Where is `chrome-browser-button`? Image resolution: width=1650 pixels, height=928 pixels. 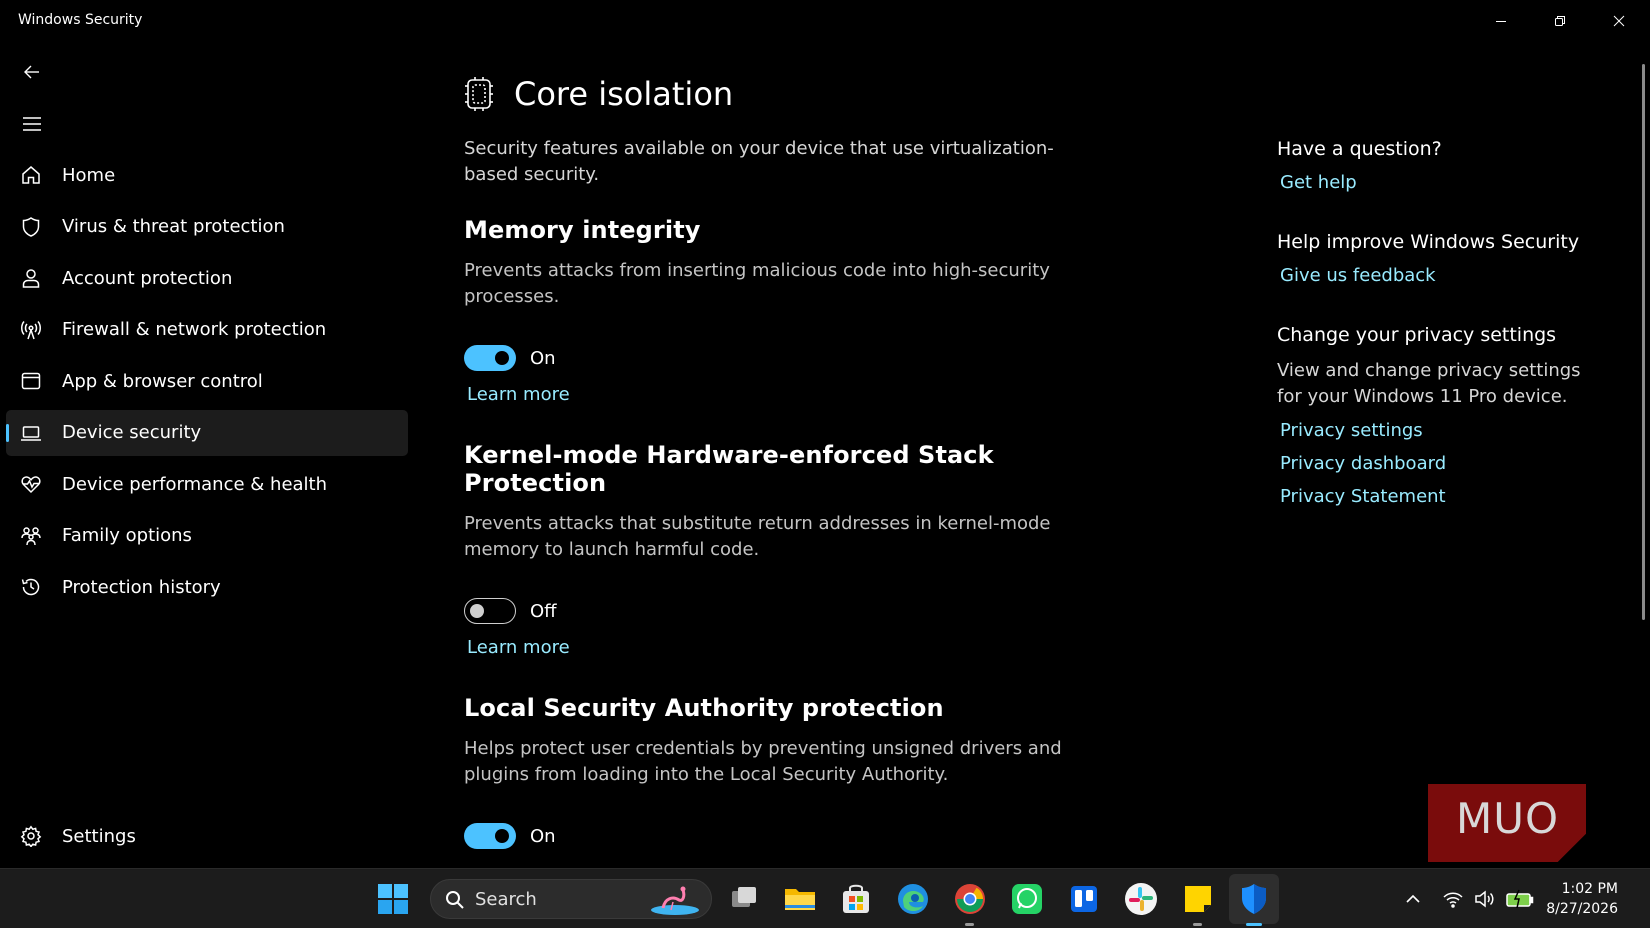 chrome-browser-button is located at coordinates (970, 903).